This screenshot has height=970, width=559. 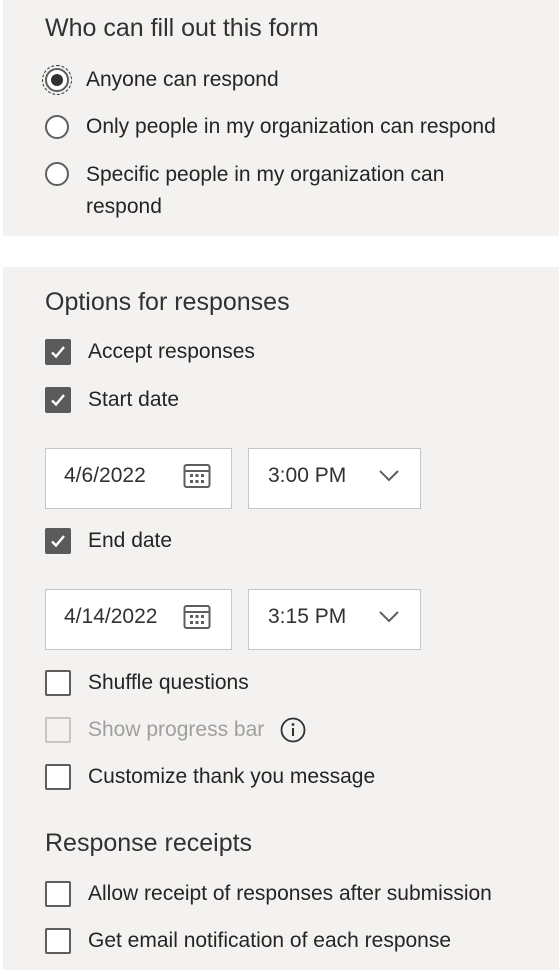 What do you see at coordinates (307, 475) in the screenshot?
I see `start-time-value: 3:00 PM` at bounding box center [307, 475].